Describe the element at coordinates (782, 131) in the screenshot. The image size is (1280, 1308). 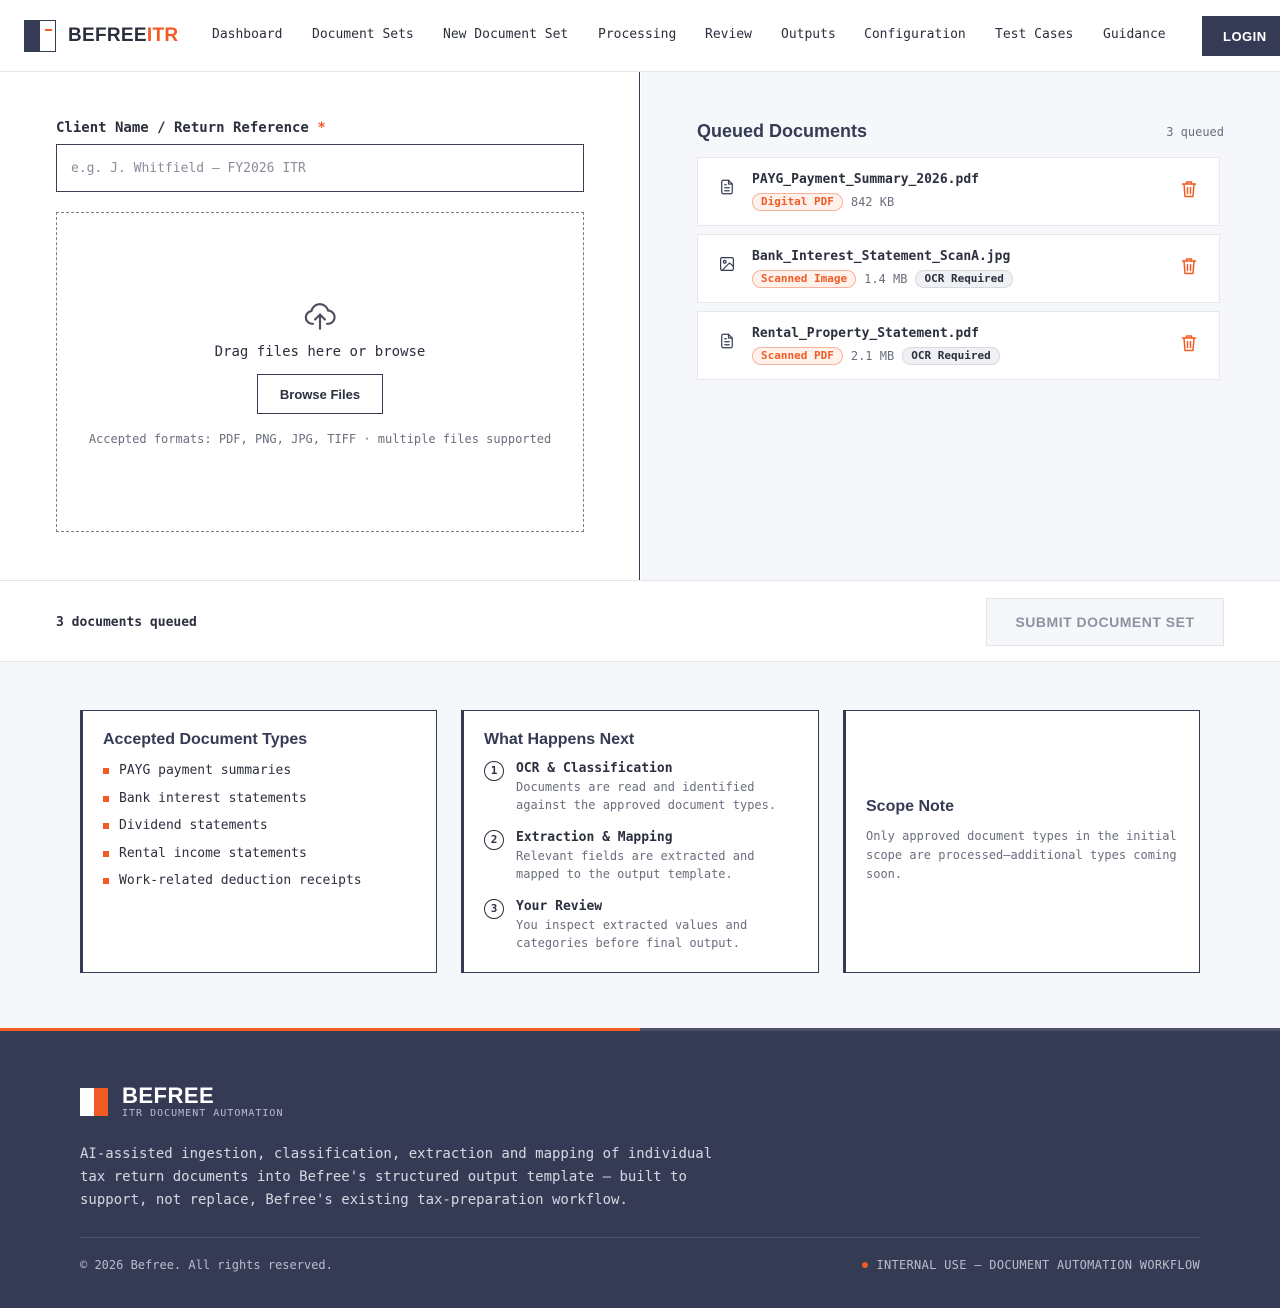
I see `queued-documents-title: Queued Documents` at that location.